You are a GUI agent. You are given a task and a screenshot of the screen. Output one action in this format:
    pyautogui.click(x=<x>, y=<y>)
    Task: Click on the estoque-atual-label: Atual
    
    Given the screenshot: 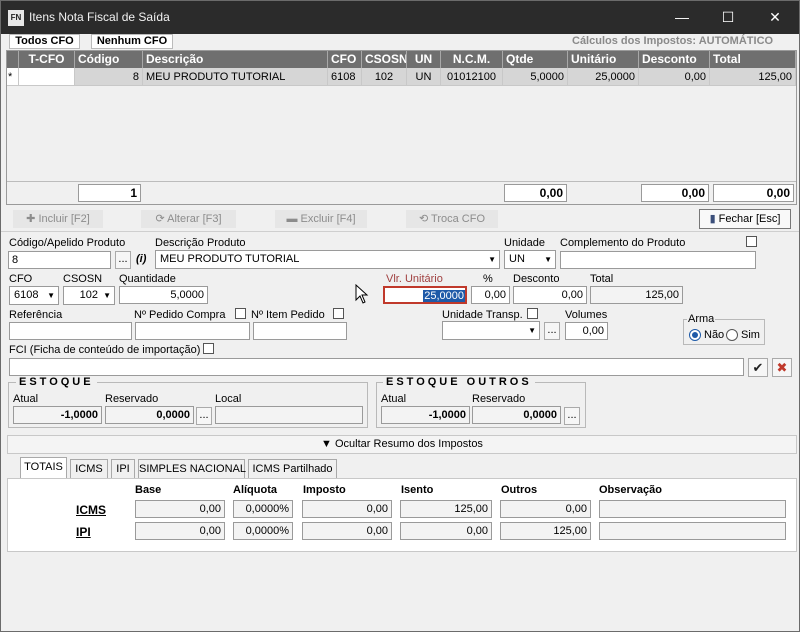 What is the action you would take?
    pyautogui.click(x=26, y=399)
    